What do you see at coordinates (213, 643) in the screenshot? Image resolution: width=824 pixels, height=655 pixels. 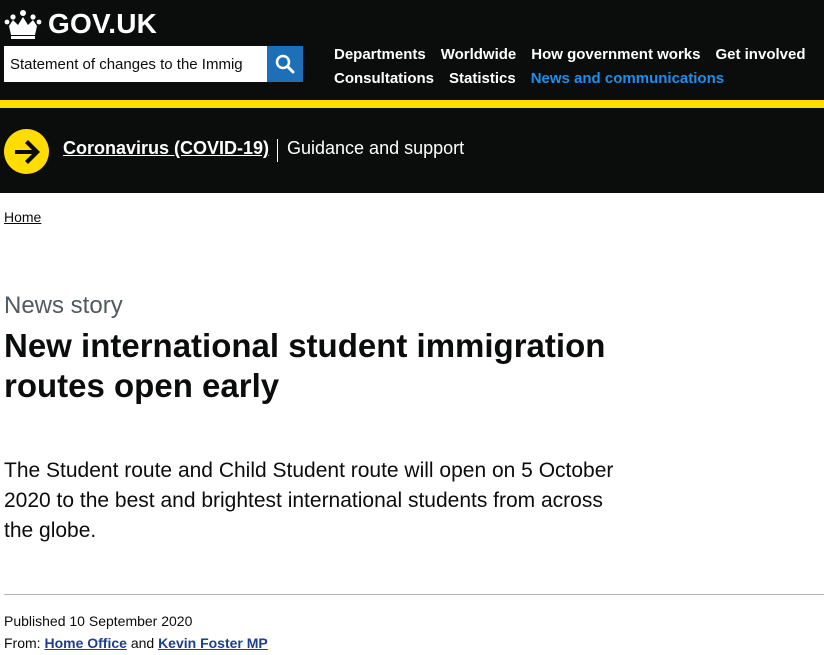 I see `person-link-kevin-foster: Kevin Foster MP` at bounding box center [213, 643].